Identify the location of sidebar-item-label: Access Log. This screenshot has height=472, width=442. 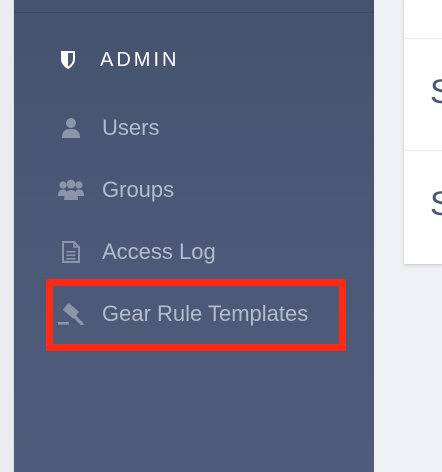
(159, 251).